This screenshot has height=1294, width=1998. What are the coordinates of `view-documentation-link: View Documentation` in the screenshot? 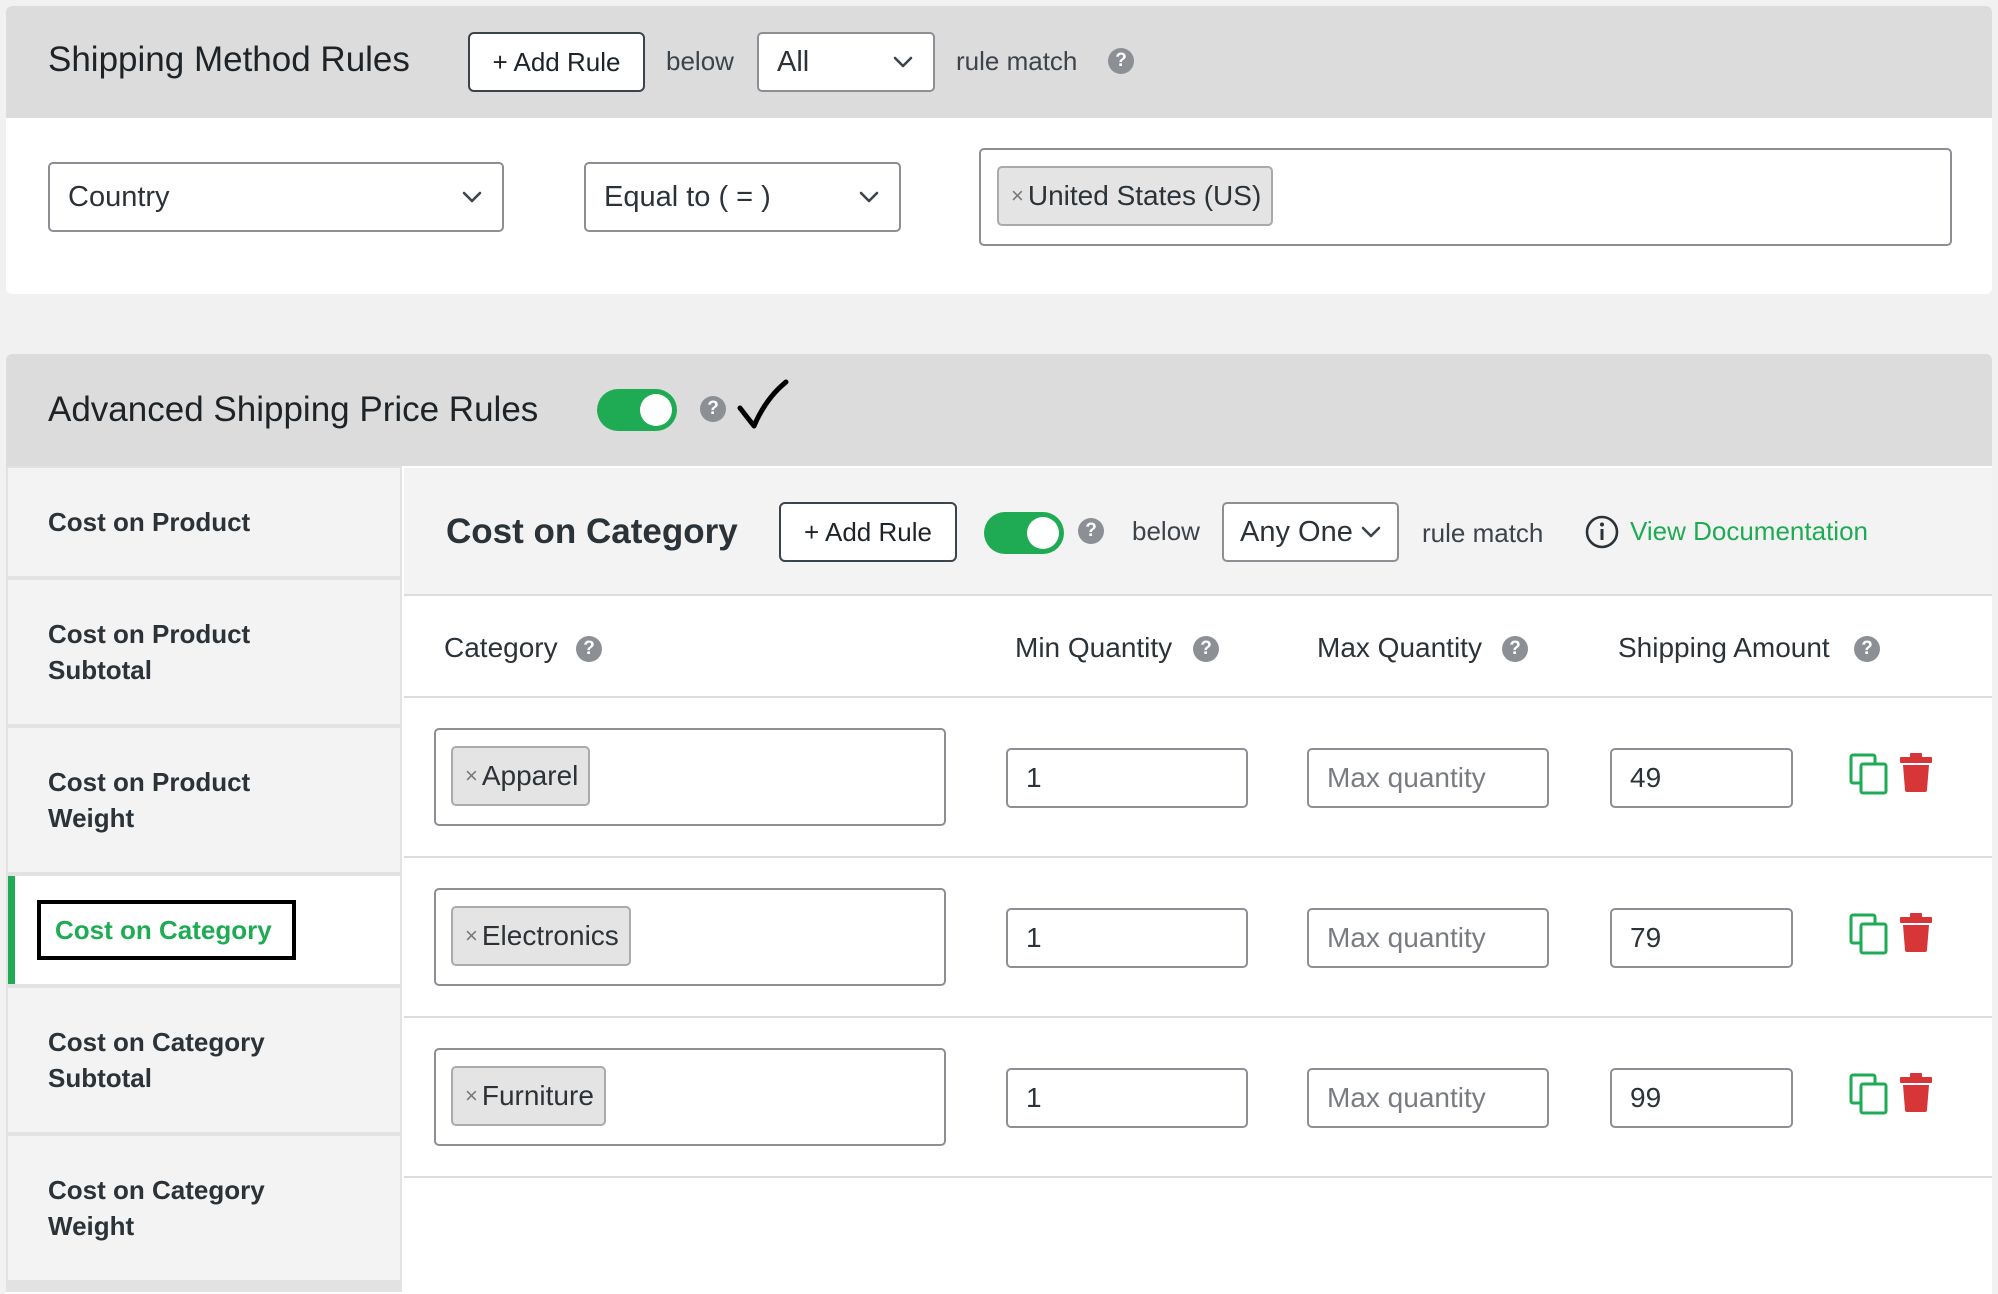 It's located at (1749, 531).